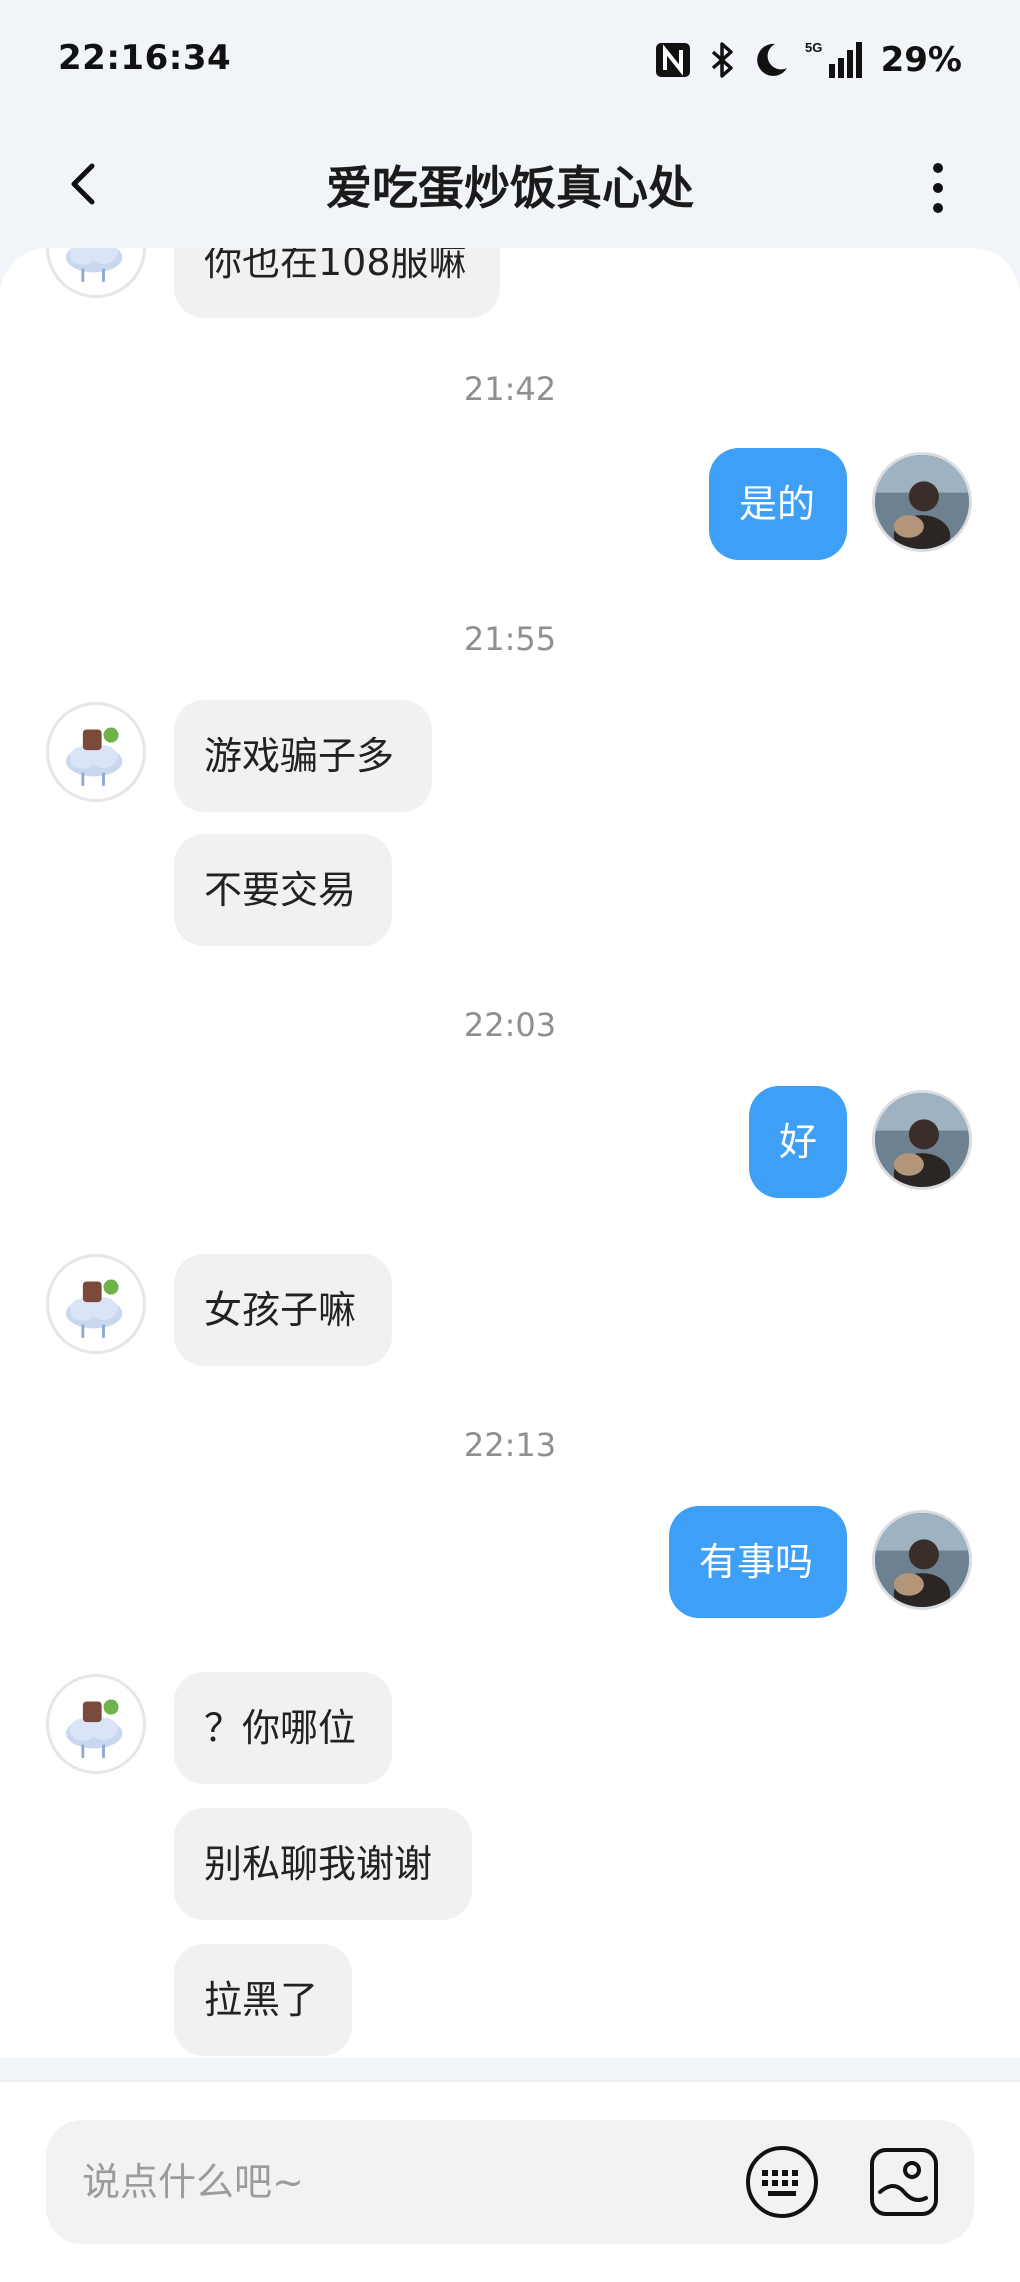 This screenshot has width=1020, height=2282. What do you see at coordinates (283, 890) in the screenshot?
I see `message-bubble-incoming: 不要交易` at bounding box center [283, 890].